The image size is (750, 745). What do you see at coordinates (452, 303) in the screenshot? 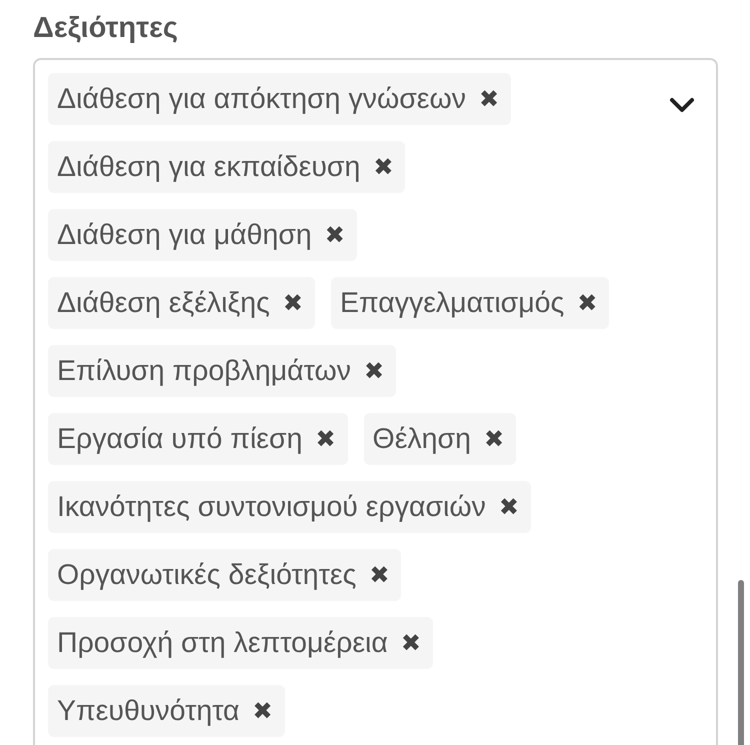
I see `chip-label: Επαγγελματισμός` at bounding box center [452, 303].